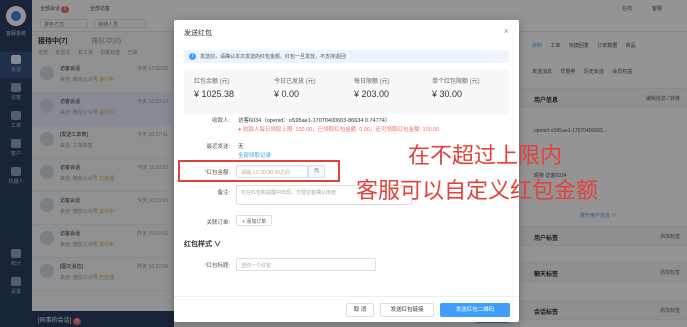 This screenshot has width=687, height=327. What do you see at coordinates (218, 223) in the screenshot?
I see `order-label: 关联订单:` at bounding box center [218, 223].